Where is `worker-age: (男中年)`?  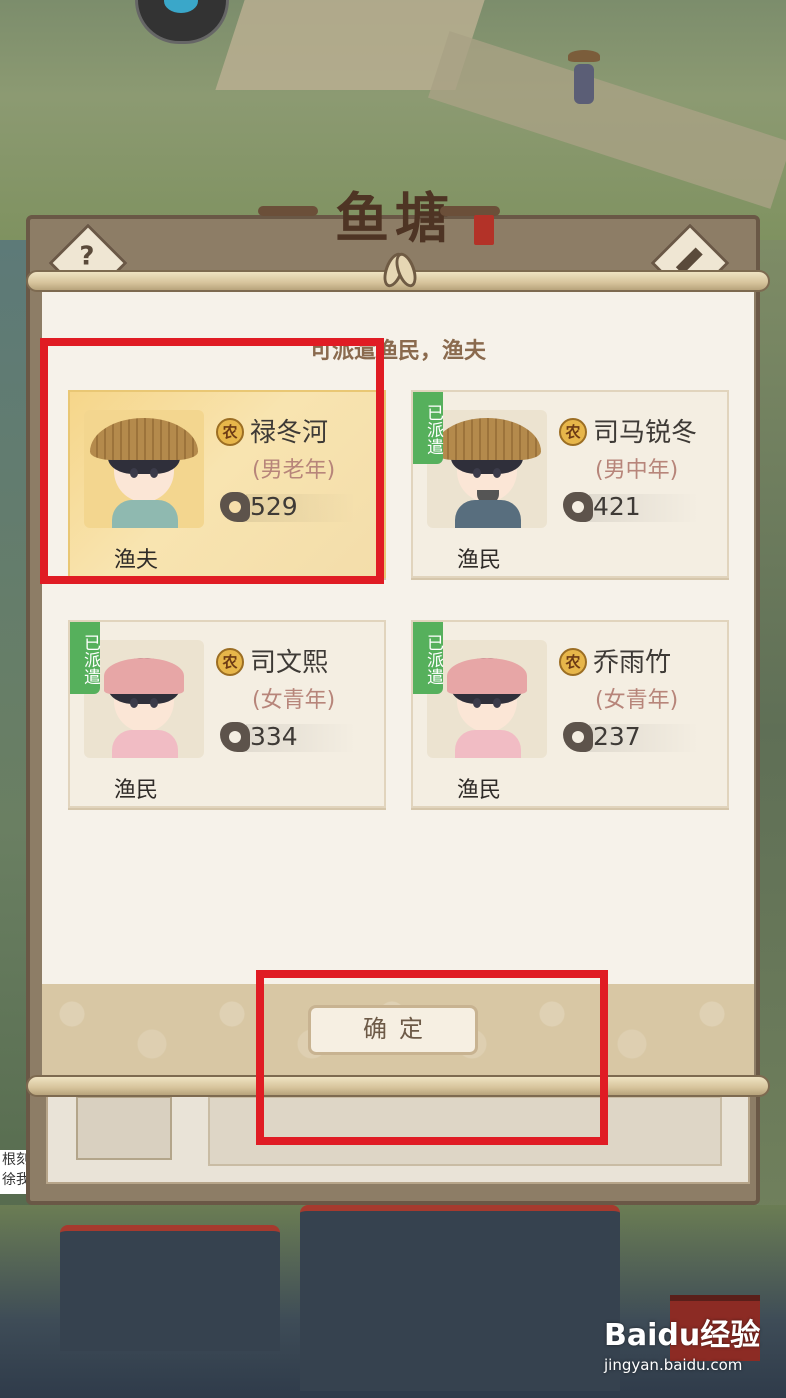
worker-age: (男中年) is located at coordinates (637, 470).